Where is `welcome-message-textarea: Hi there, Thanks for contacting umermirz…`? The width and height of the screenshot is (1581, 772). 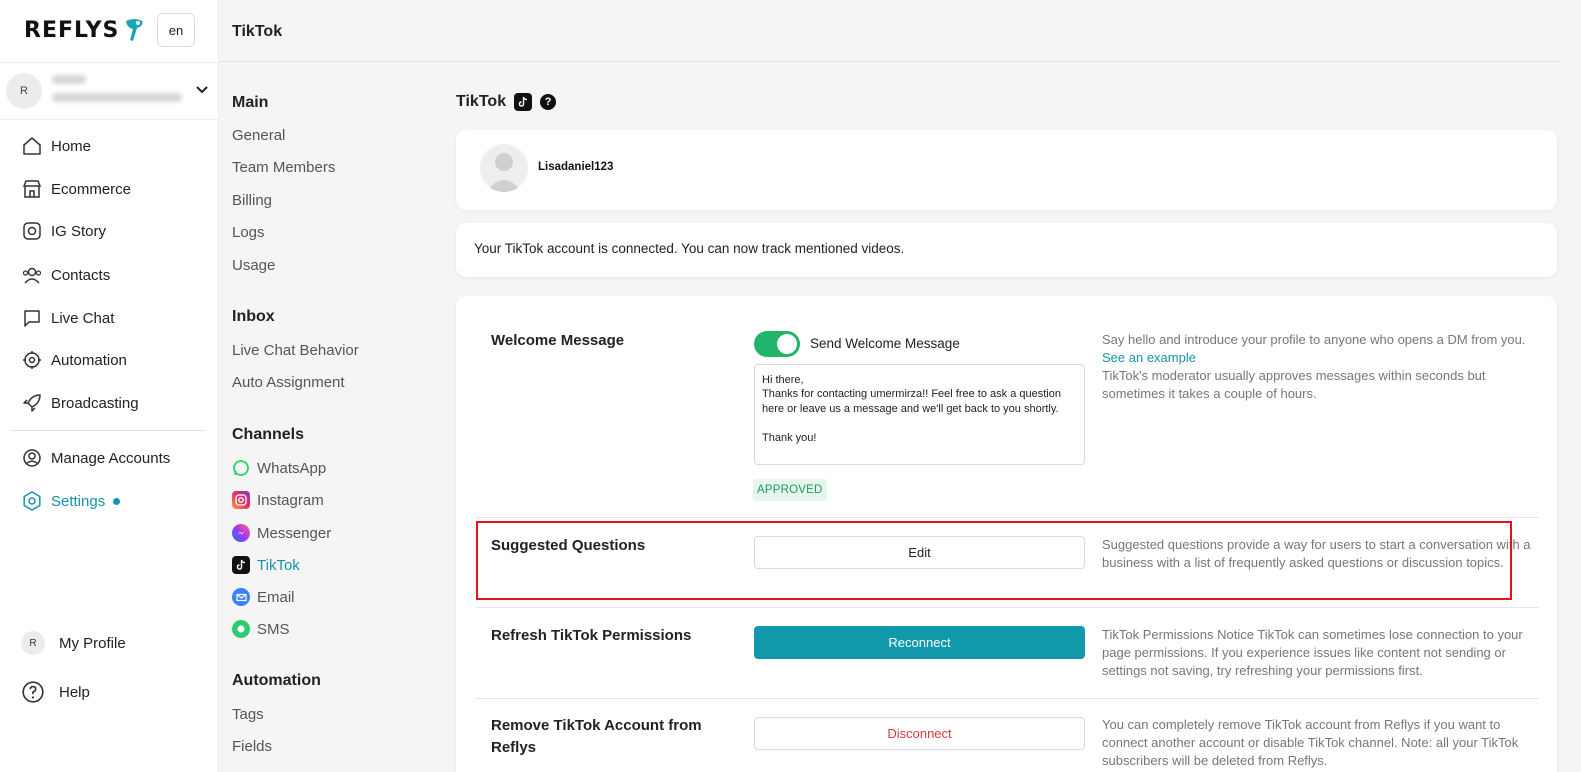
welcome-message-textarea: Hi there, Thanks for contacting umermirz… is located at coordinates (919, 414).